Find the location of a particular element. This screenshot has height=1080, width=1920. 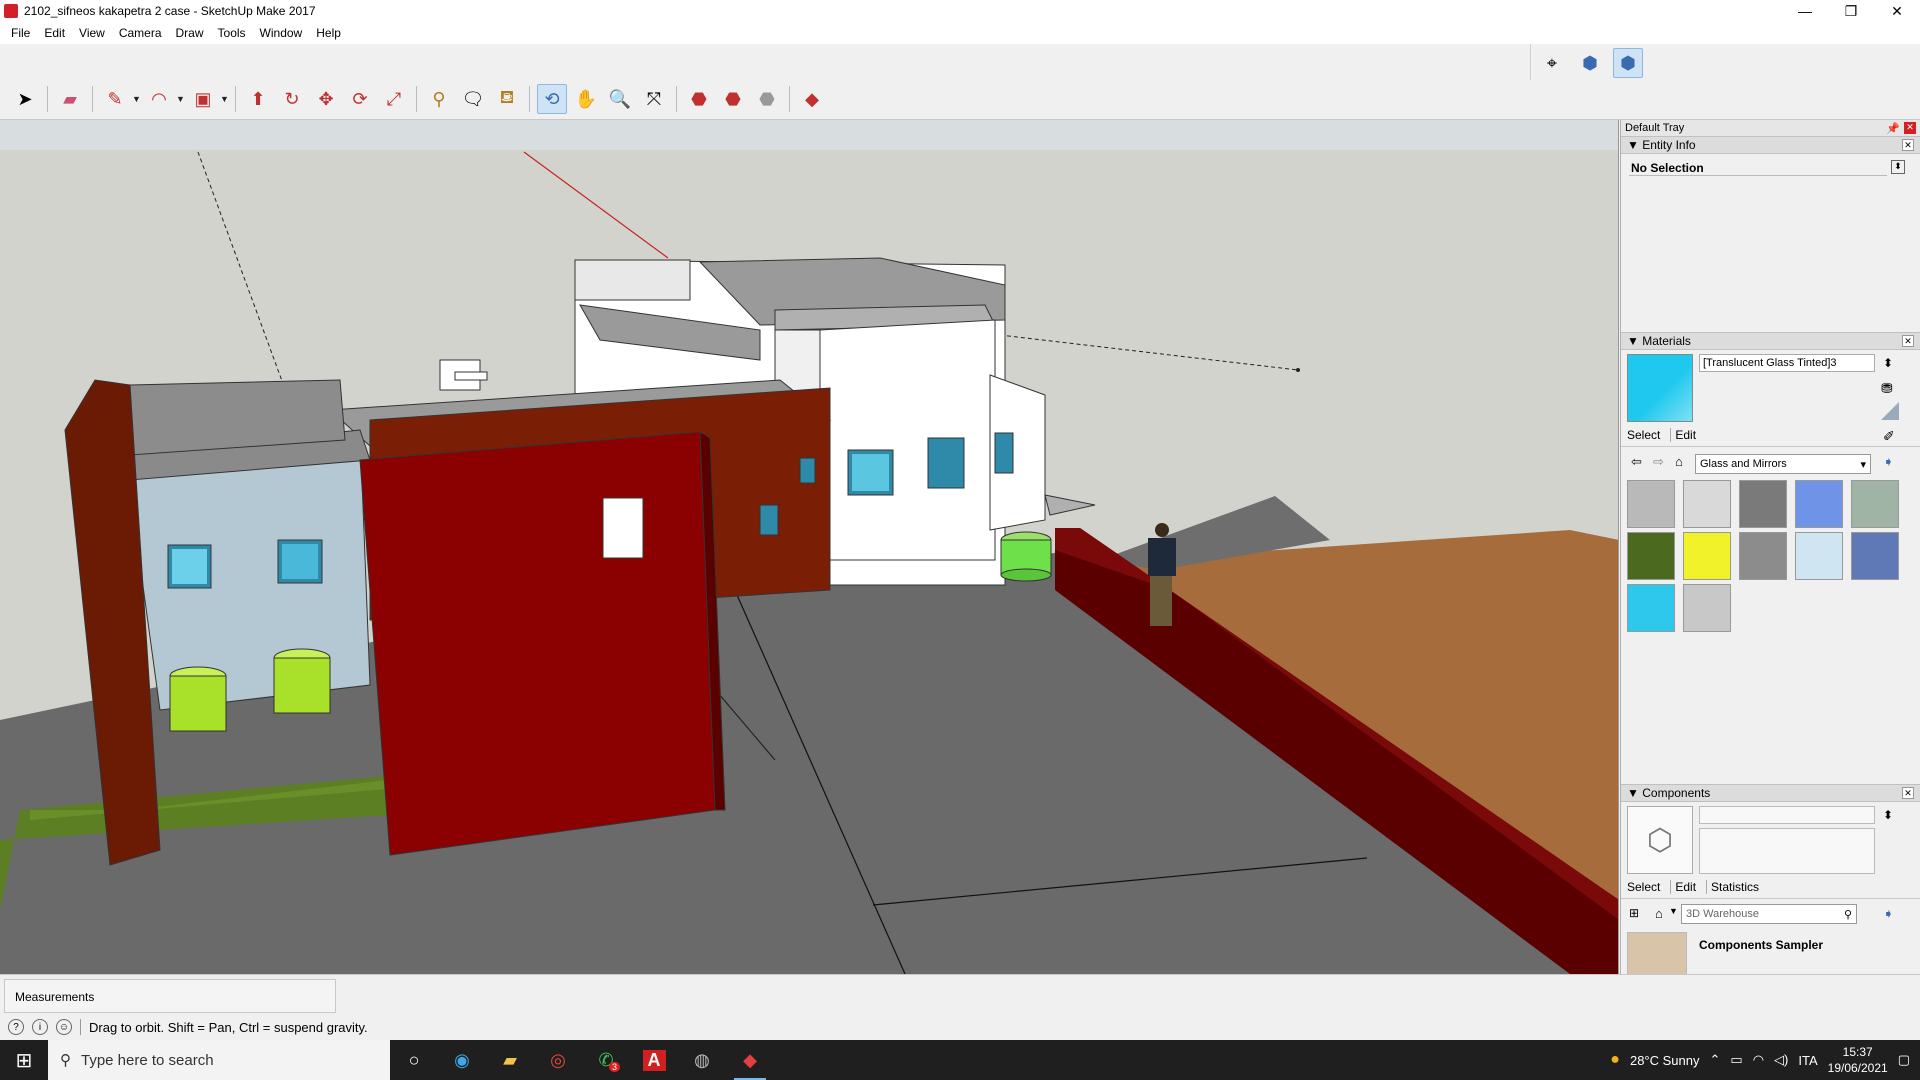

menu-draw: Draw is located at coordinates (190, 33).